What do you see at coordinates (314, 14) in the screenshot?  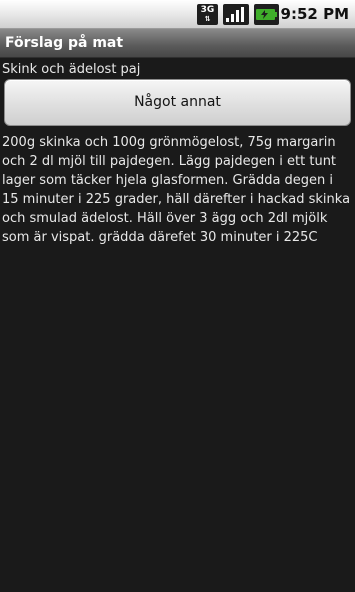 I see `status-time: 9:52 PM` at bounding box center [314, 14].